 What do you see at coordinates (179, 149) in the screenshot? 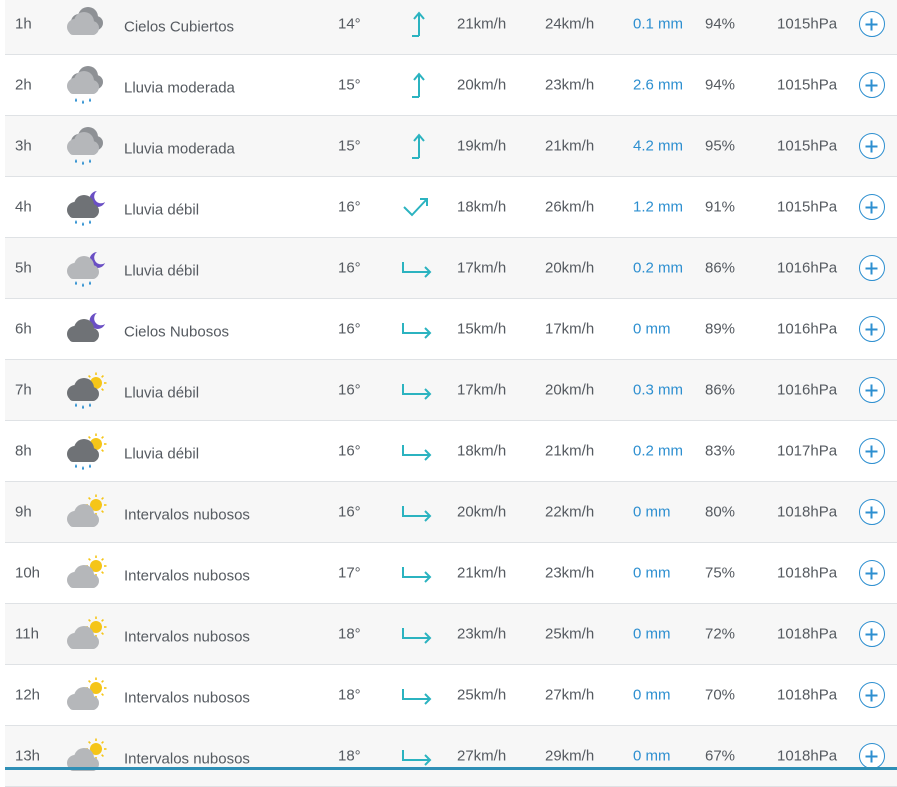
I see `weather-description: Lluvia moderada` at bounding box center [179, 149].